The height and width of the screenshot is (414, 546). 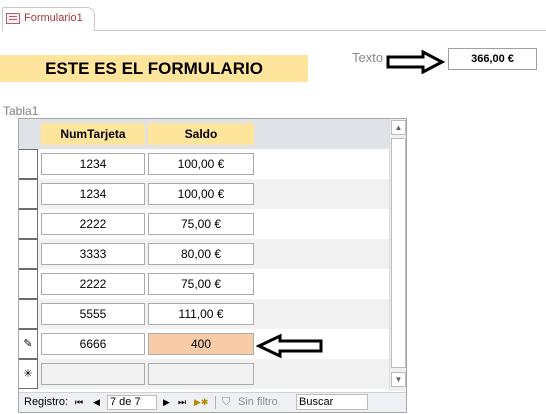 What do you see at coordinates (154, 68) in the screenshot?
I see `form-title-label: ESTE ES EL FORMULARIO` at bounding box center [154, 68].